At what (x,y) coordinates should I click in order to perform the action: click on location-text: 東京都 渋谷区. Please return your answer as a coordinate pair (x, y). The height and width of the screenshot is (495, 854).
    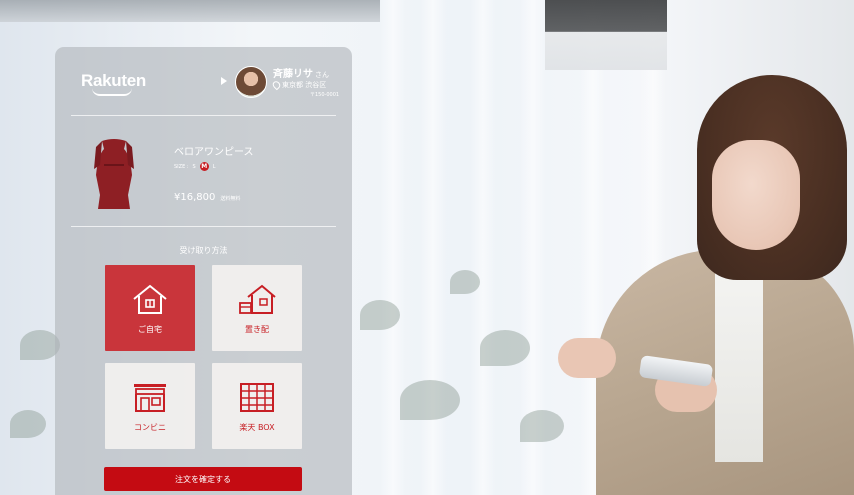
    Looking at the image, I should click on (304, 85).